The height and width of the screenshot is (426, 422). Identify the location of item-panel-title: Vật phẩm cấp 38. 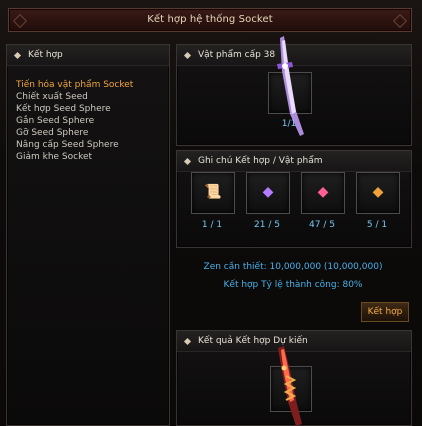
(237, 55).